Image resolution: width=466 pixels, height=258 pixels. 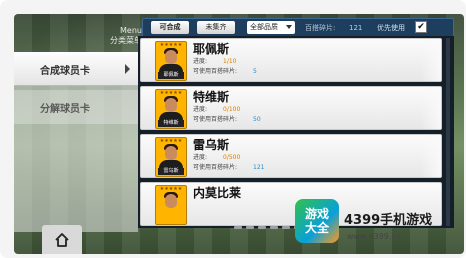 I want to click on player-portrait: ★★★★★ 耶佩斯, so click(x=171, y=61).